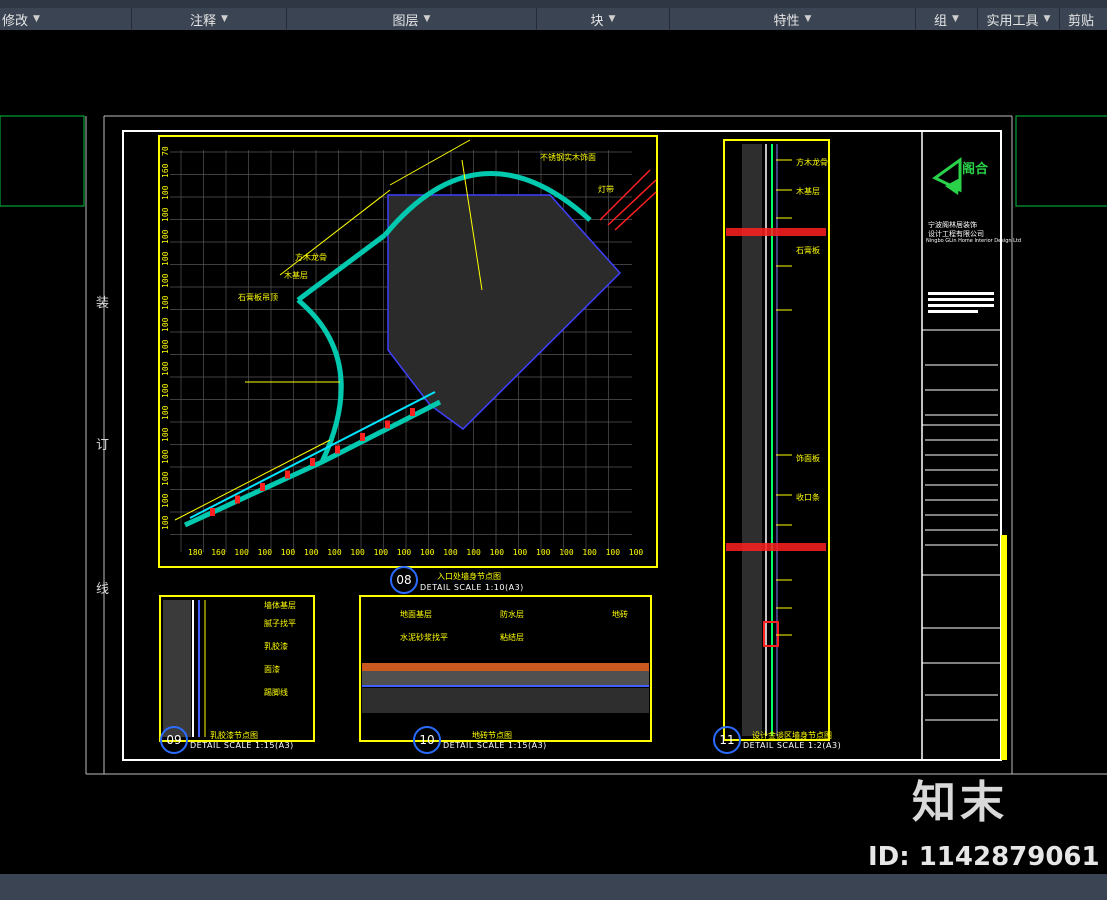  Describe the element at coordinates (941, 21) in the screenshot. I see `panel-label: 组` at that location.